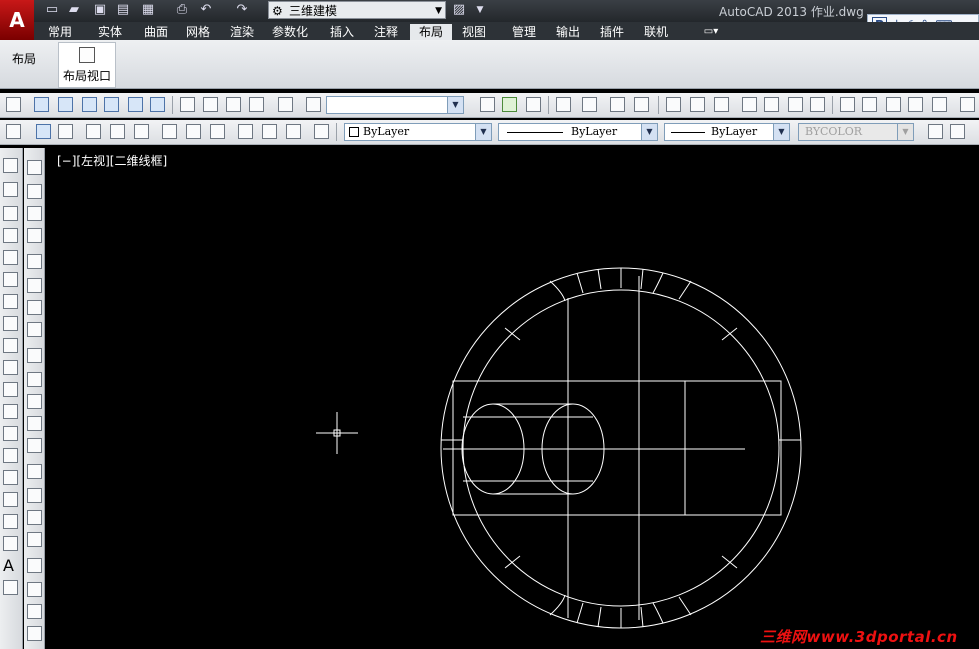 This screenshot has height=649, width=979. I want to click on tab-view: 视图, so click(474, 32).